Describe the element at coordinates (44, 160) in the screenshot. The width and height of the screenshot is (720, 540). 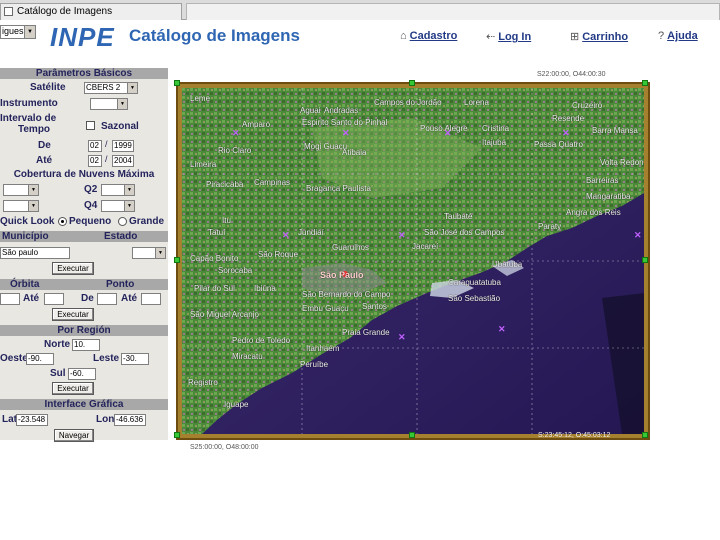
I see `to-label: Até` at that location.